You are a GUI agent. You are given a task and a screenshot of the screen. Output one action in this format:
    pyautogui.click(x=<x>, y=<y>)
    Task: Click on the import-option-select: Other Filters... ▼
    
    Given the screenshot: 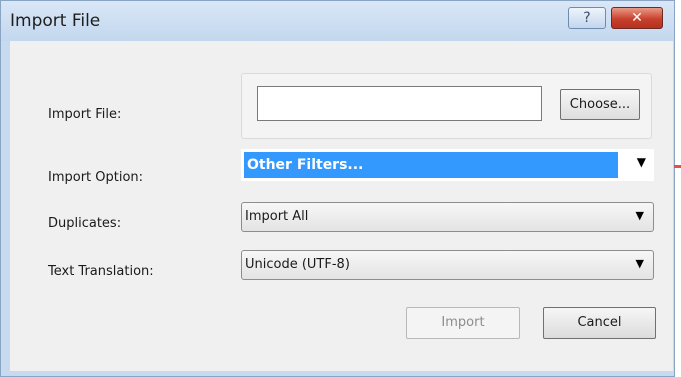 What is the action you would take?
    pyautogui.click(x=447, y=165)
    